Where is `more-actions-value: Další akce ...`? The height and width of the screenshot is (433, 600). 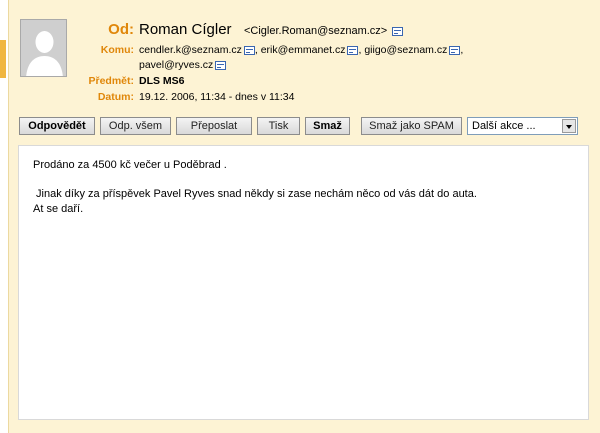 more-actions-value: Další akce ... is located at coordinates (504, 126).